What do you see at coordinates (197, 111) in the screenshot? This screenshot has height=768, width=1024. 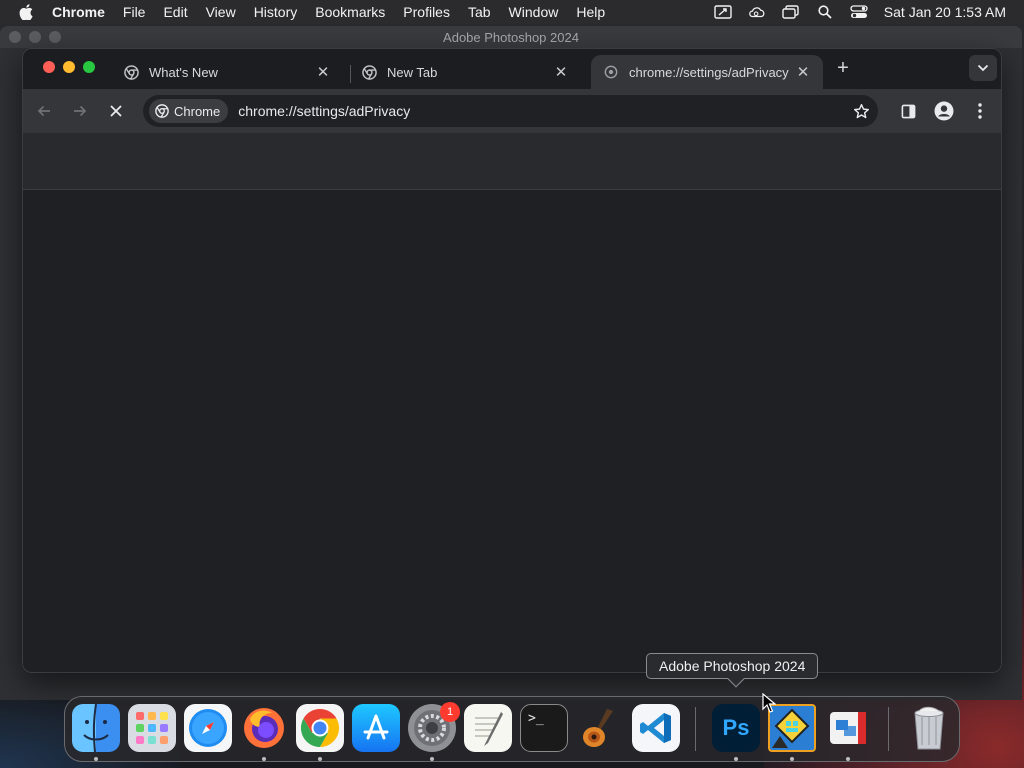 I see `site-chip-label: Chrome` at bounding box center [197, 111].